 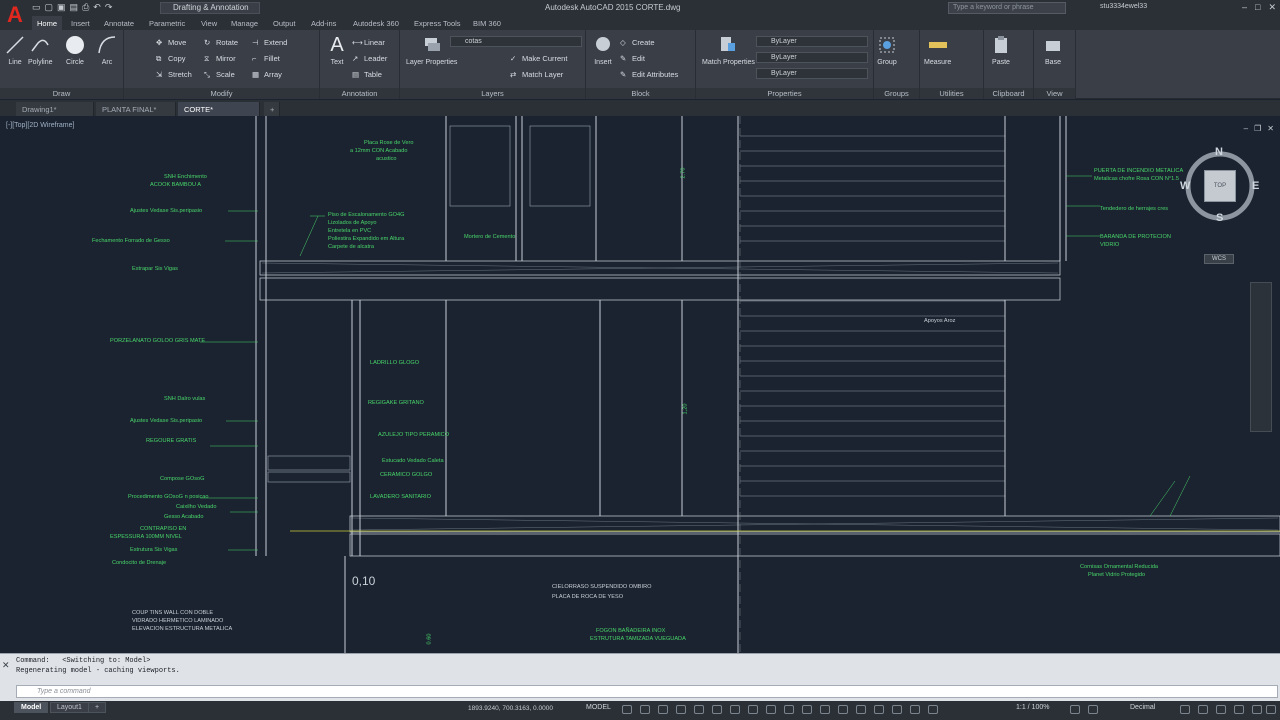 What do you see at coordinates (510, 708) in the screenshot?
I see `cursor-coordinates: 1893.9240, 700.3163, 0.0000` at bounding box center [510, 708].